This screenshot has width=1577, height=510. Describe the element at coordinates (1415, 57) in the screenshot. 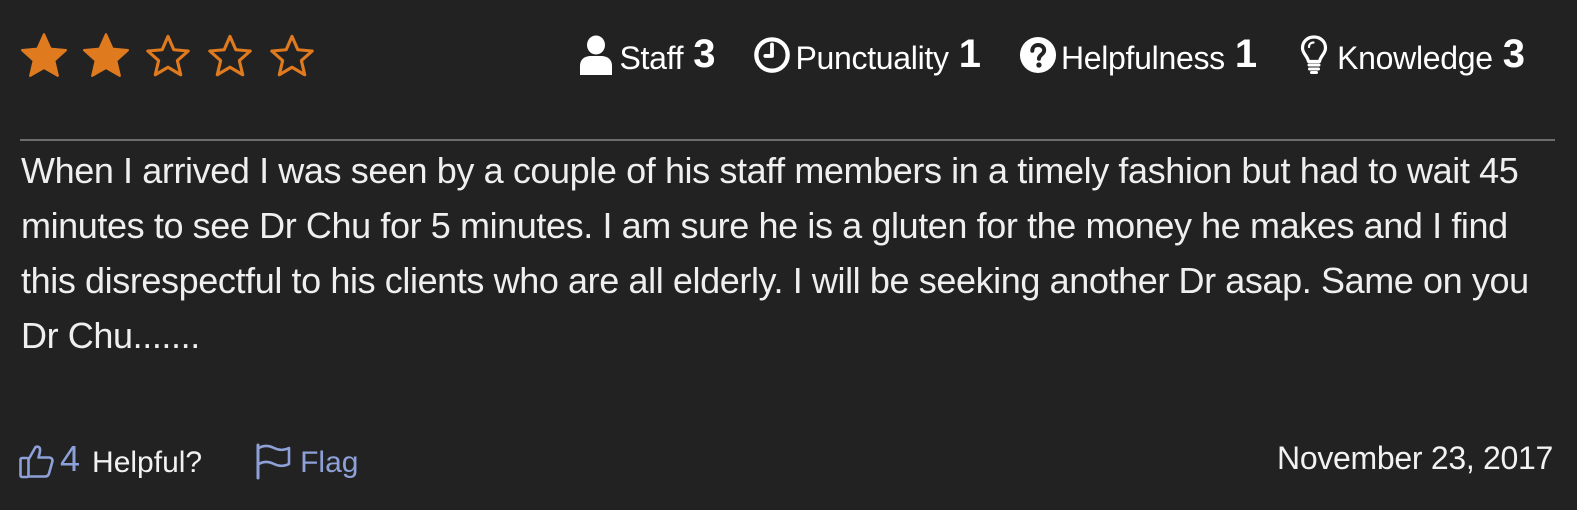

I see `metric-label: Knowledge` at that location.